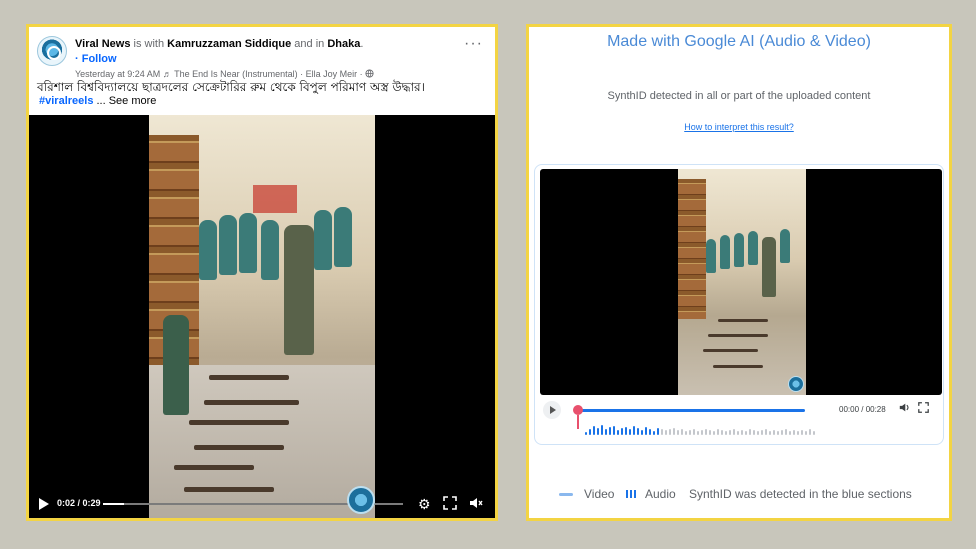 The height and width of the screenshot is (549, 976). Describe the element at coordinates (862, 409) in the screenshot. I see `player-time: 00:00 / 00:28` at that location.